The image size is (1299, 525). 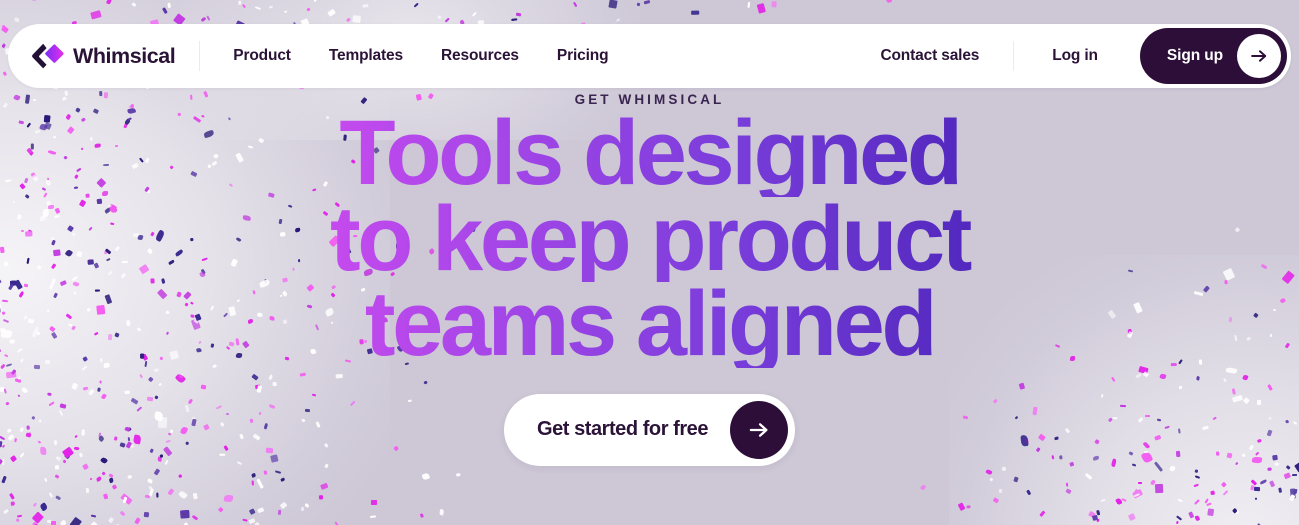 I want to click on nav-item-templates: Templates, so click(x=366, y=56).